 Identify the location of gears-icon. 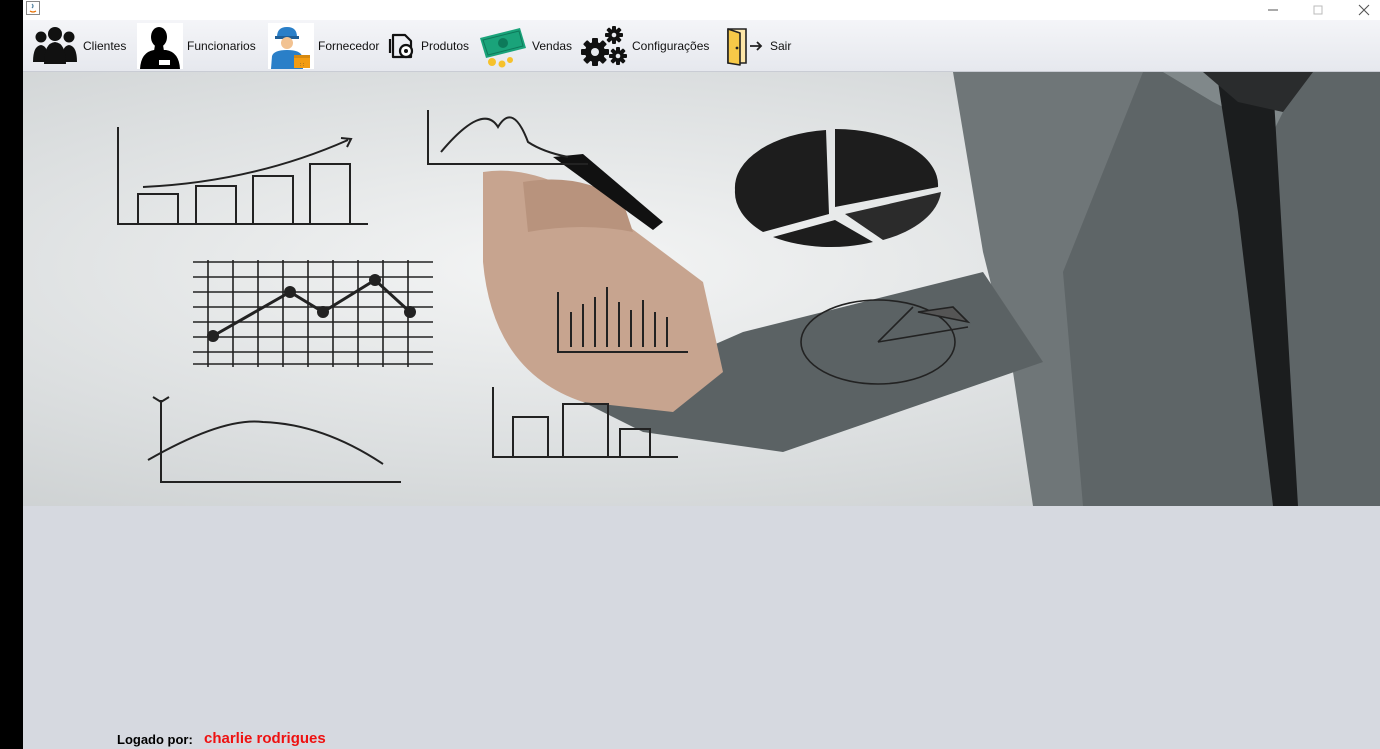
(604, 46).